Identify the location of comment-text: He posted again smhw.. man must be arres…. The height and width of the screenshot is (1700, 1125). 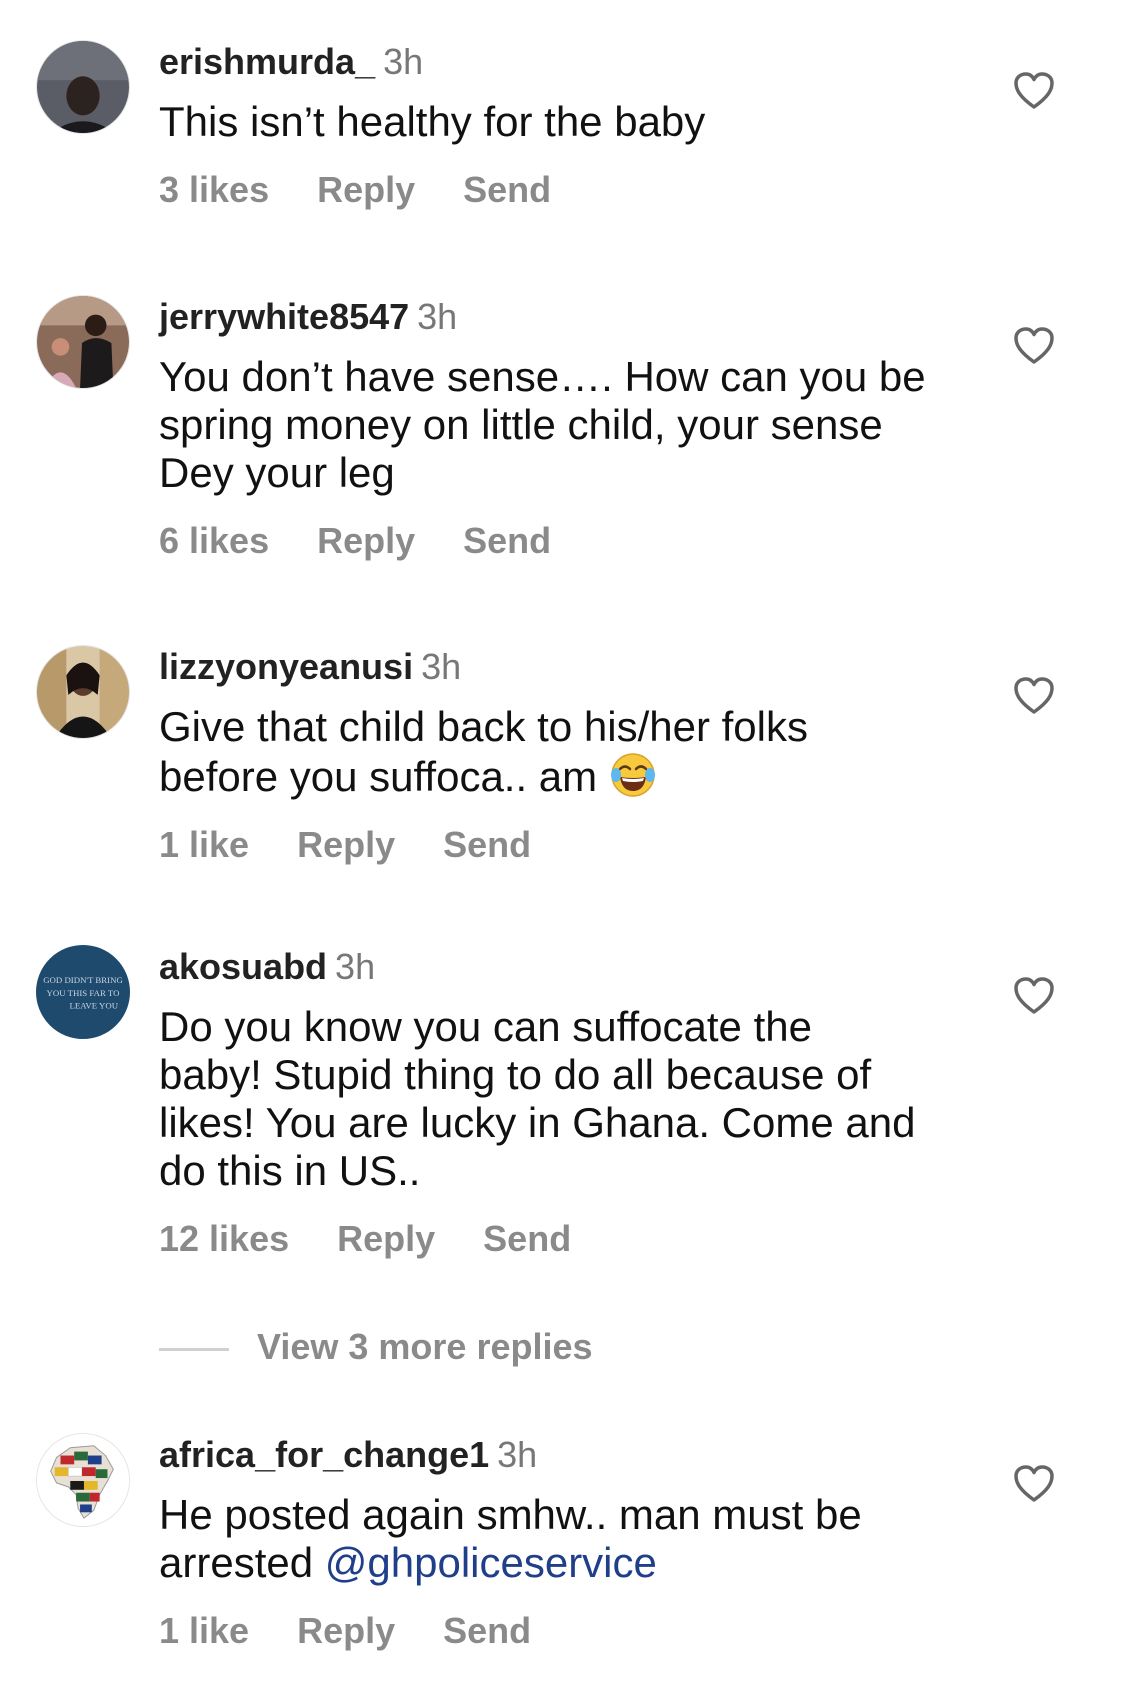
(569, 1539).